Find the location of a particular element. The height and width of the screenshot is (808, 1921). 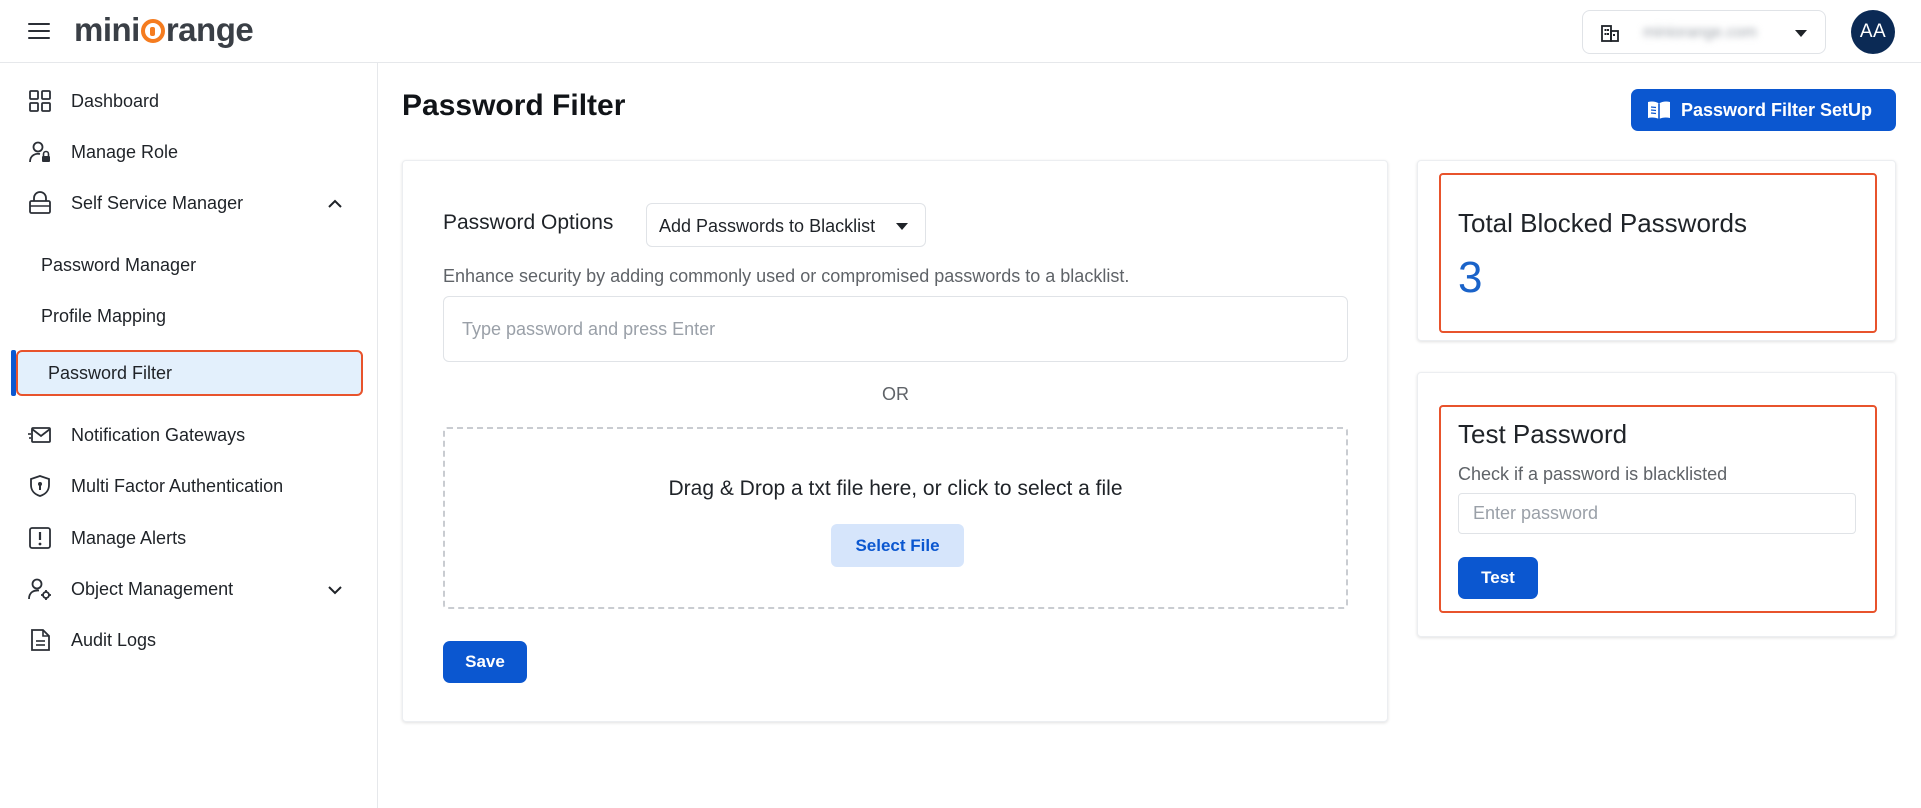

total-blocked-card: Total Blocked Passwords 3 is located at coordinates (1656, 250).